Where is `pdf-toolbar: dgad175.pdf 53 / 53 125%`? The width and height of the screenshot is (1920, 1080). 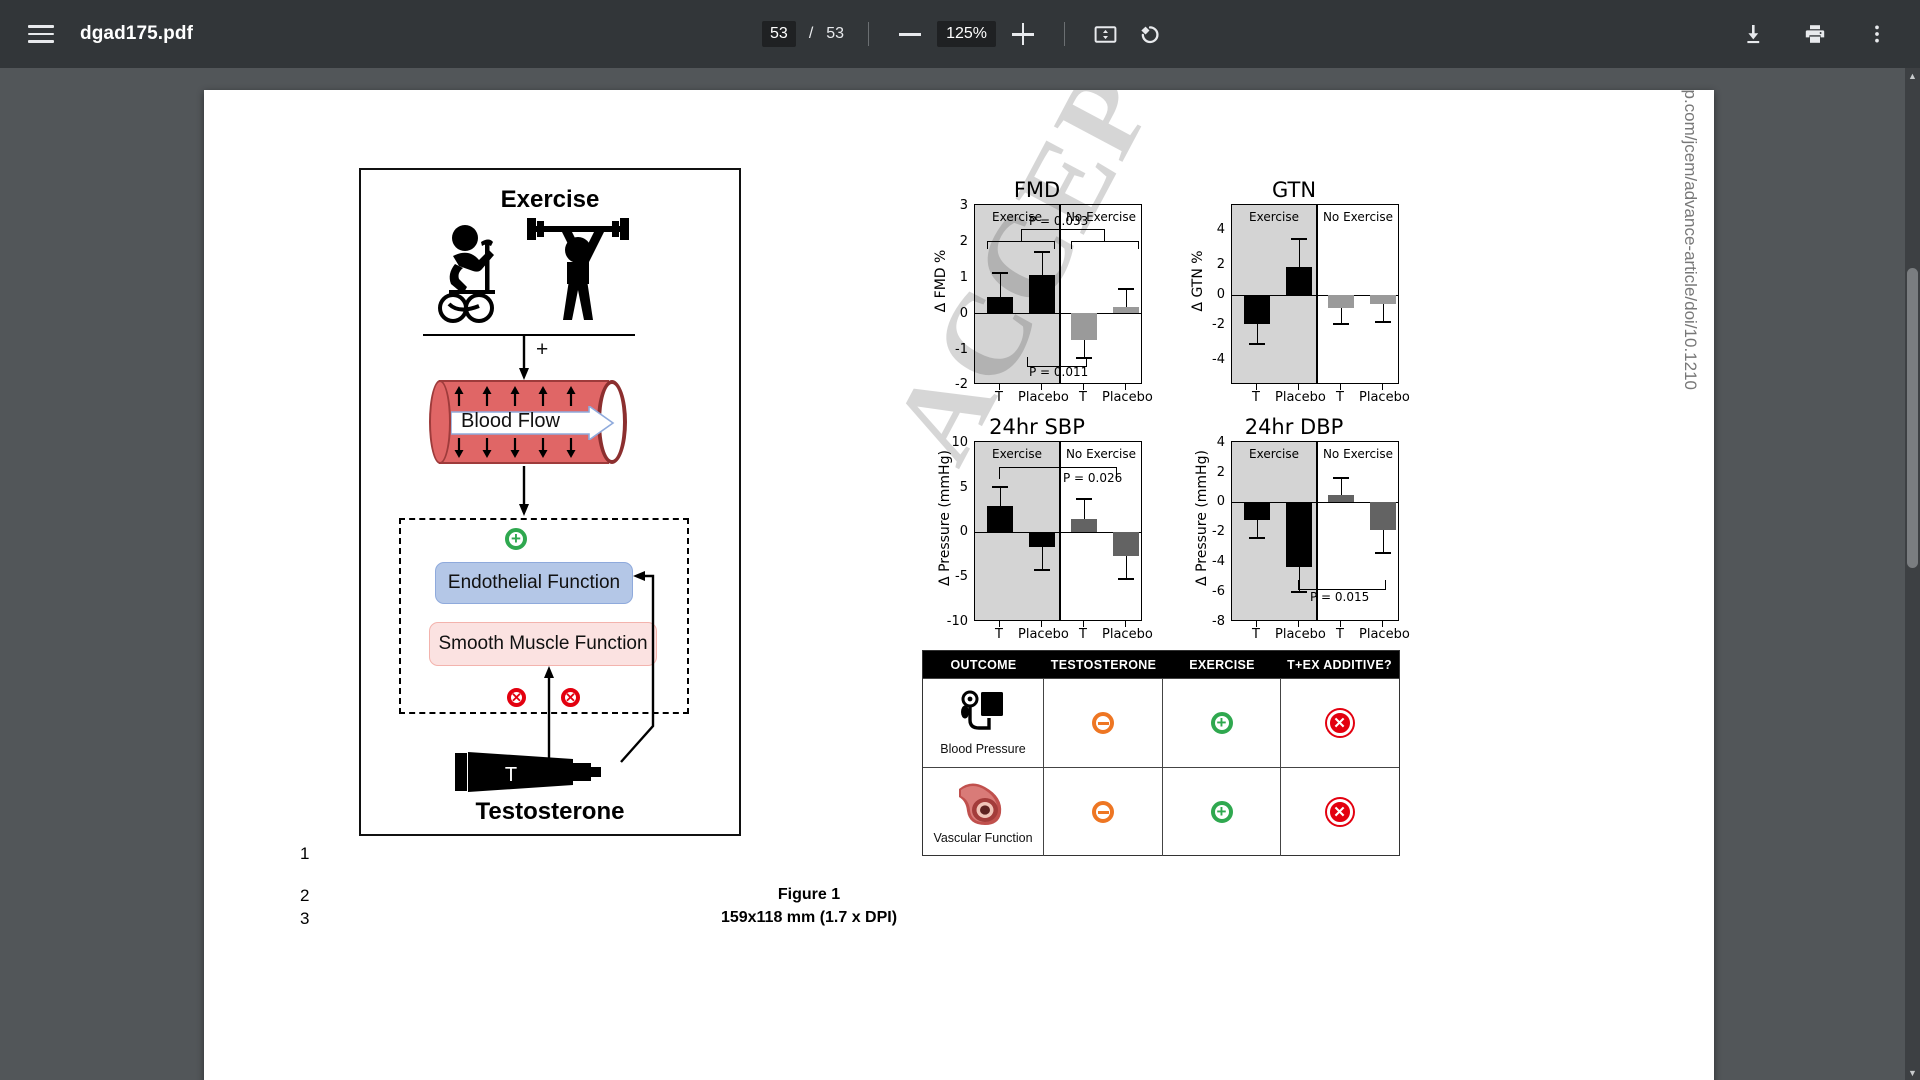
pdf-toolbar: dgad175.pdf 53 / 53 125% is located at coordinates (960, 34).